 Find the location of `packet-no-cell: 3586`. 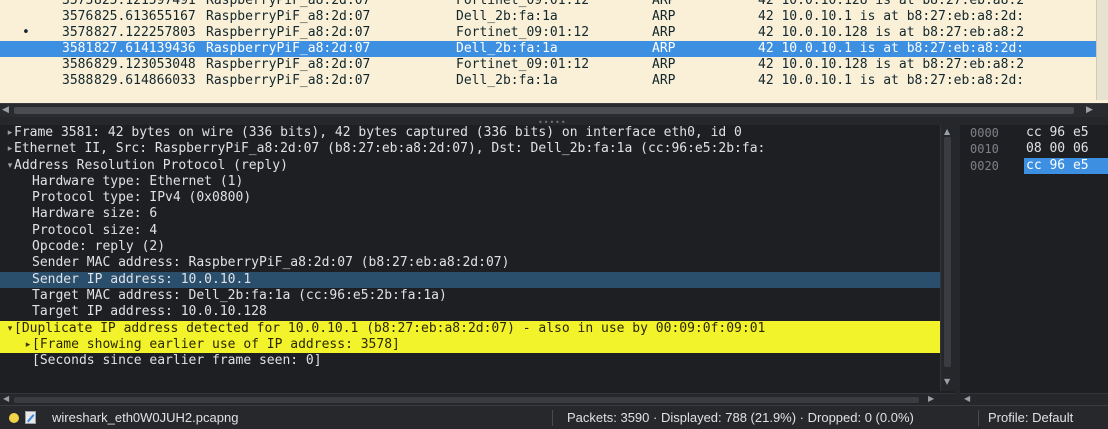

packet-no-cell: 3586 is located at coordinates (78, 64).